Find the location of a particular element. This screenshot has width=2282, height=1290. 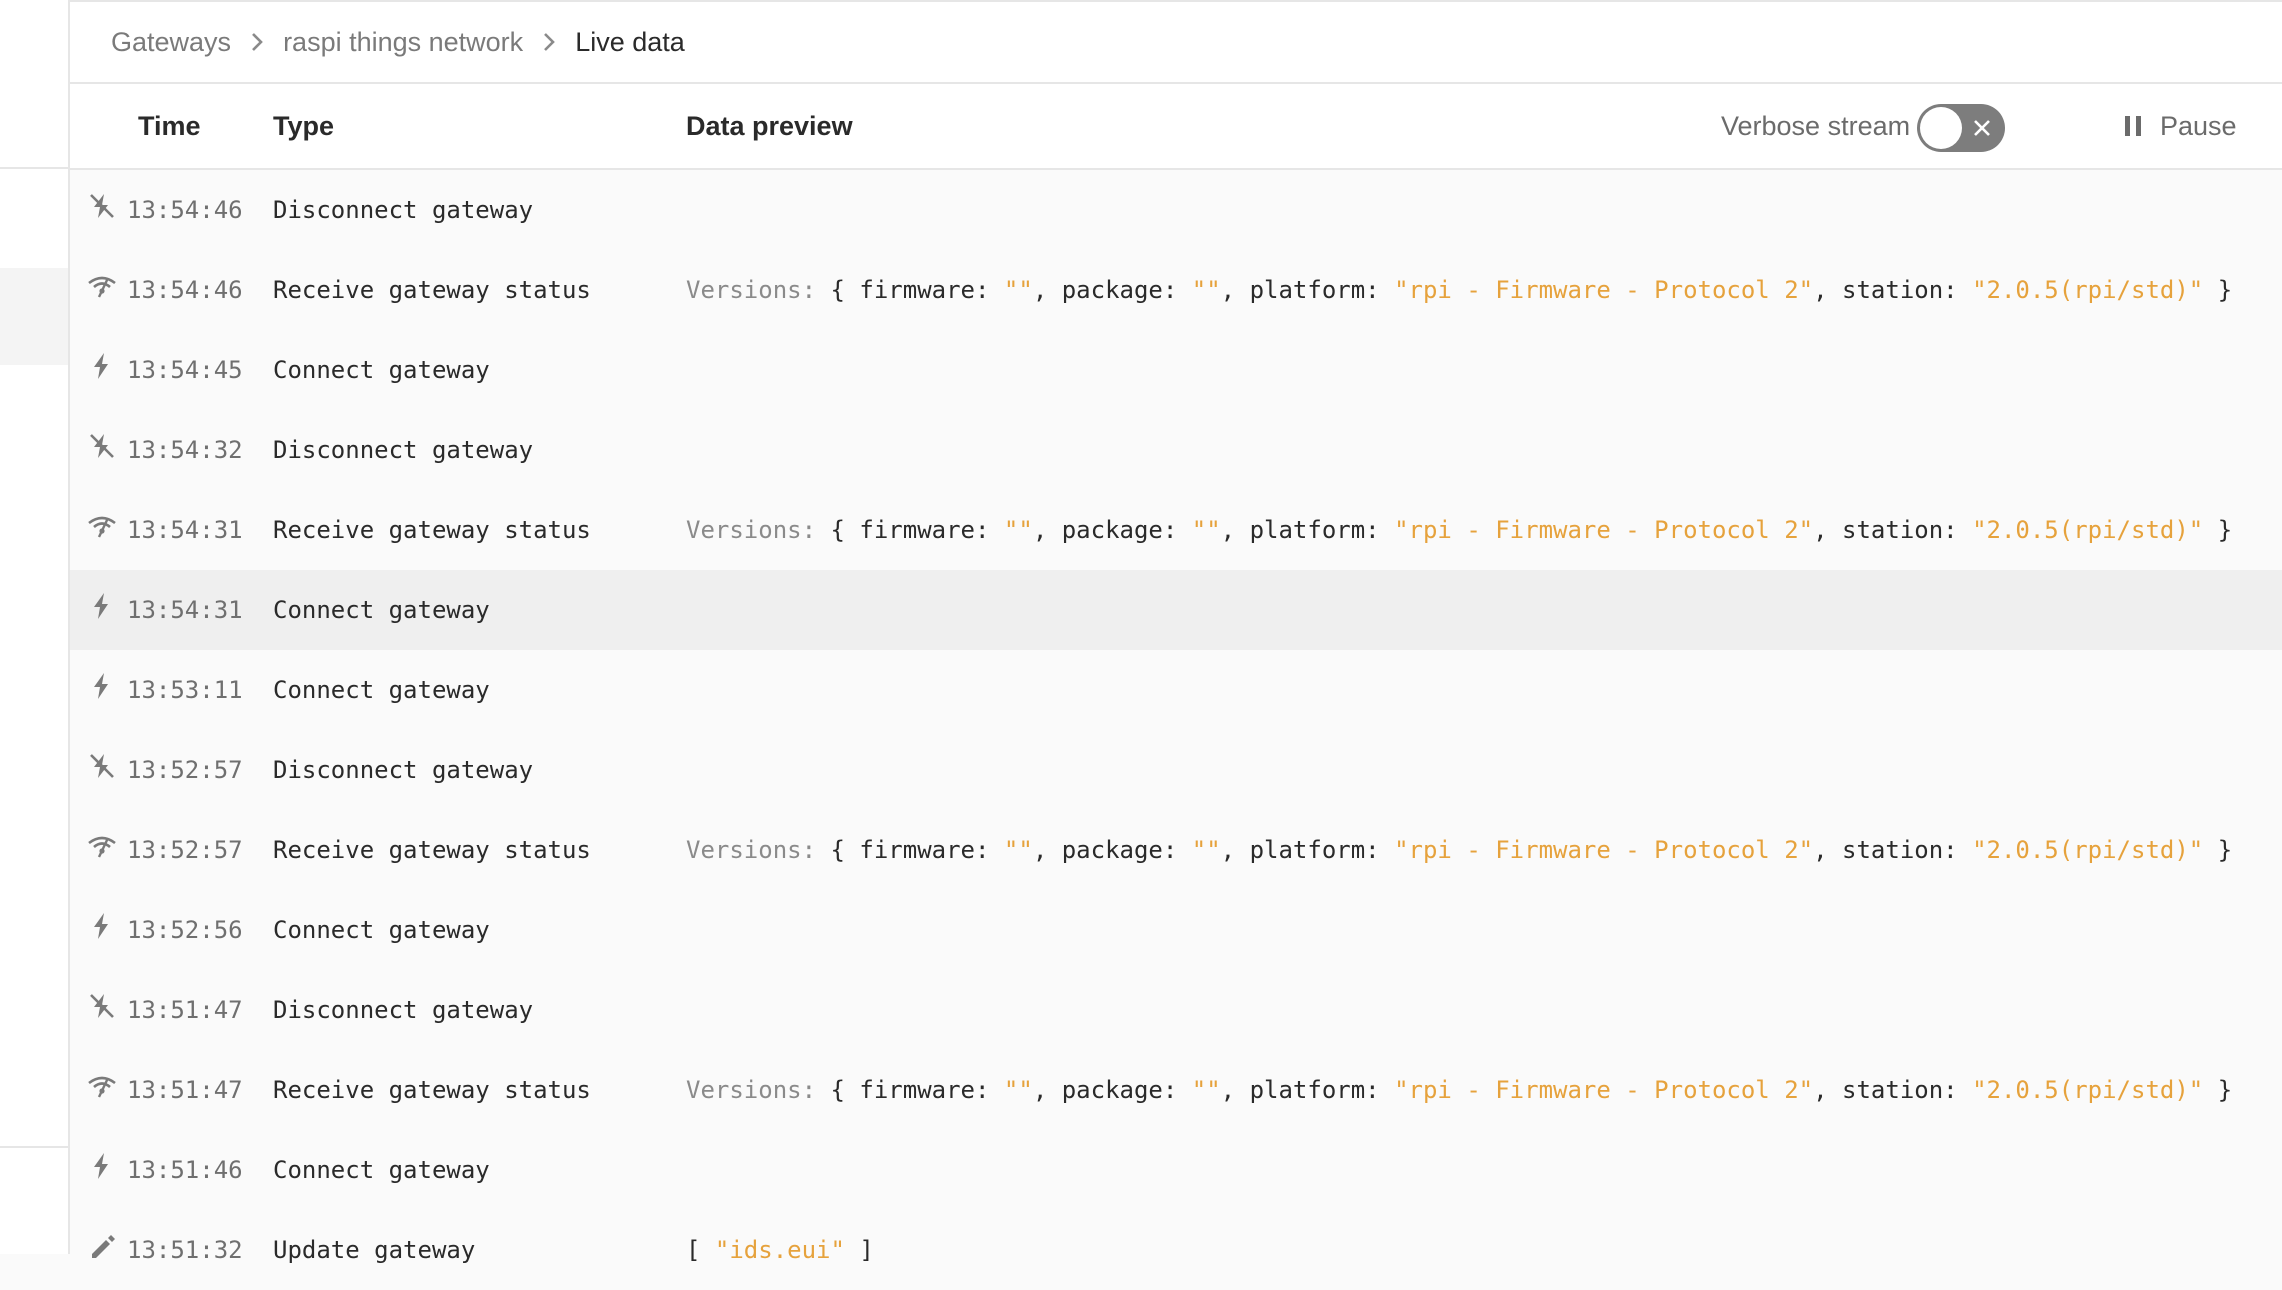

pause-button: Pause is located at coordinates (2179, 126).